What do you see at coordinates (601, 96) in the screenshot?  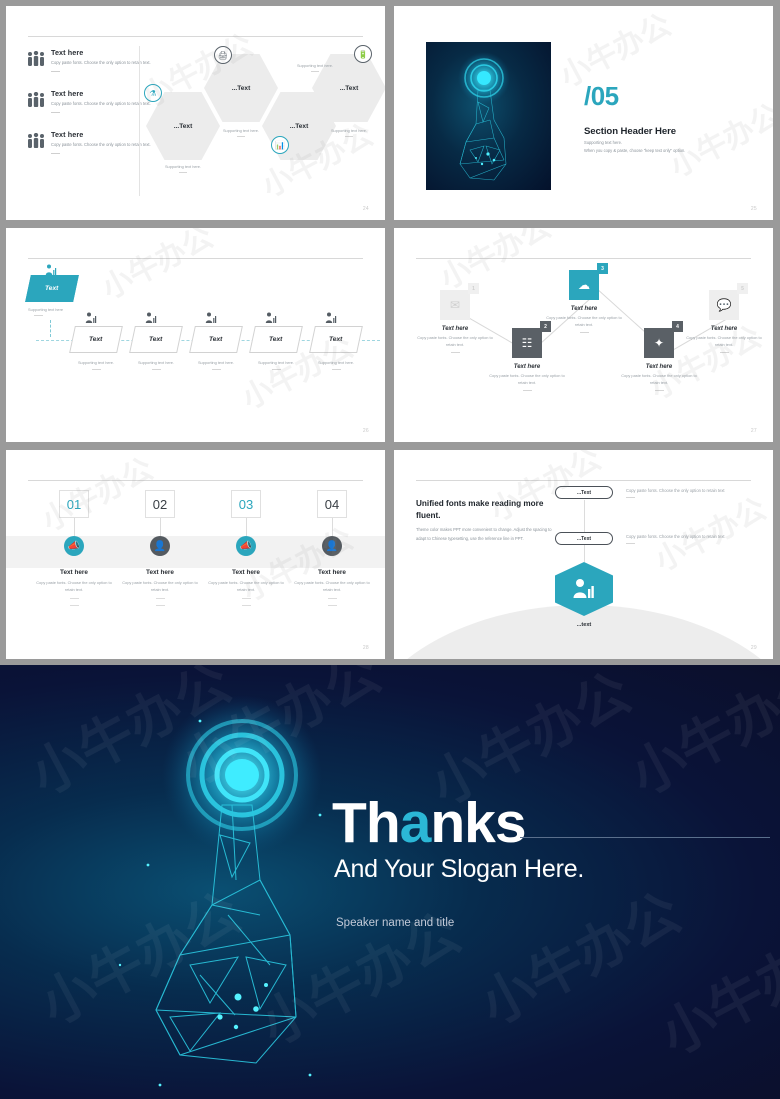 I see `section-number: /05` at bounding box center [601, 96].